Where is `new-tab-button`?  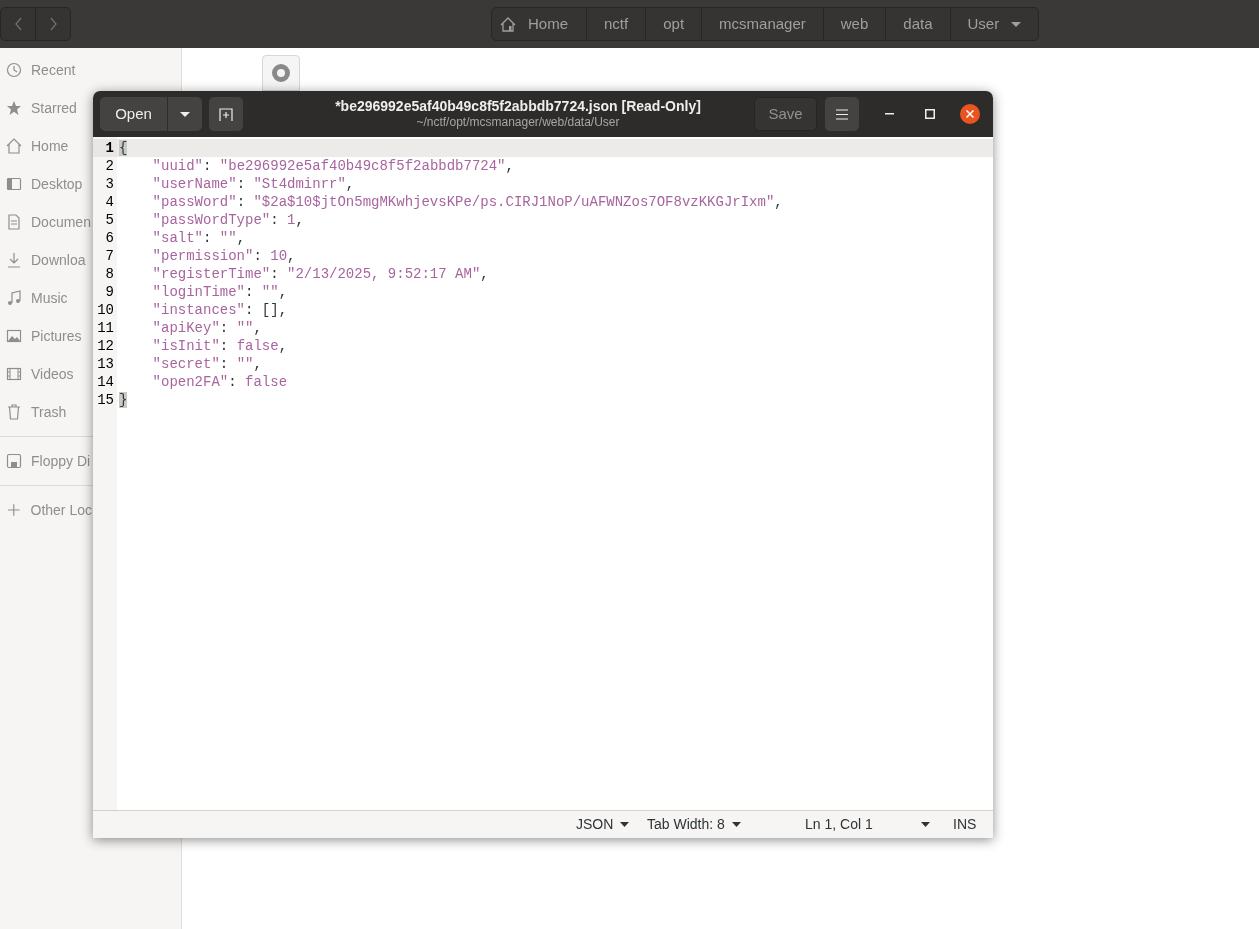 new-tab-button is located at coordinates (226, 114).